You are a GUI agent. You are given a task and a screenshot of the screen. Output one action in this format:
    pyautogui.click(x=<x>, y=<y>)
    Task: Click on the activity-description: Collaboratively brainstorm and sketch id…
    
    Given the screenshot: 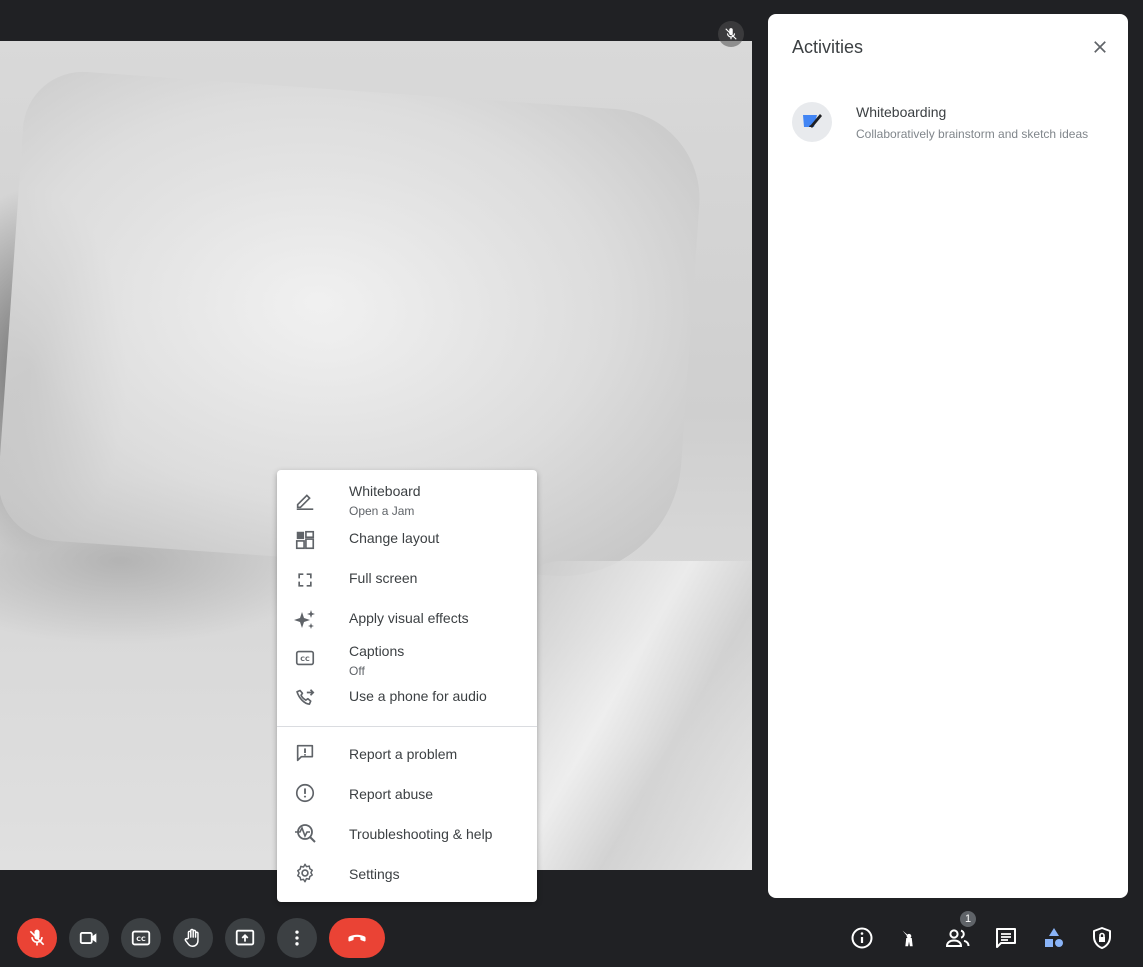 What is the action you would take?
    pyautogui.click(x=972, y=134)
    